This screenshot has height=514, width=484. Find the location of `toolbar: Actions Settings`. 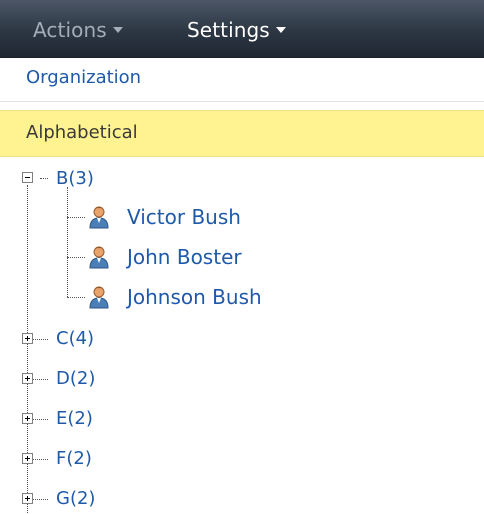

toolbar: Actions Settings is located at coordinates (242, 29).